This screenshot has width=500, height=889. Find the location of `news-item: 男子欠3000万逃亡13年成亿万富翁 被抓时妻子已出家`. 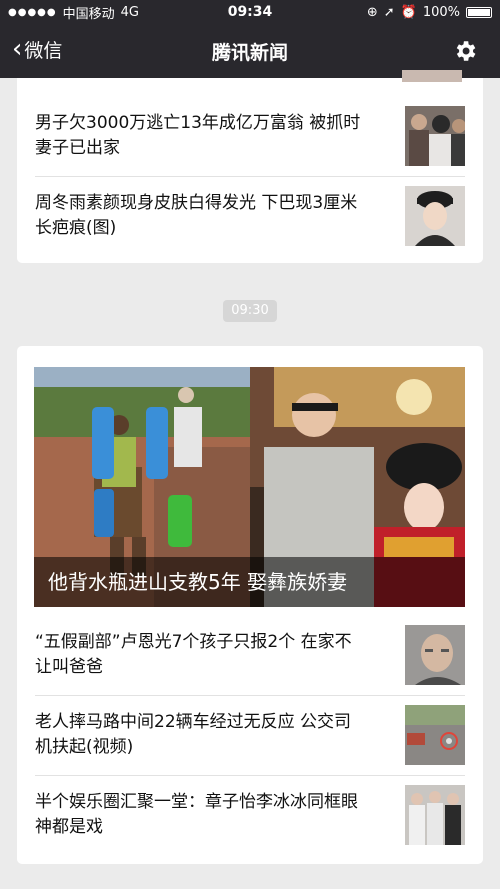

news-item: 男子欠3000万逃亡13年成亿万富翁 被抓时妻子已出家 is located at coordinates (250, 136).